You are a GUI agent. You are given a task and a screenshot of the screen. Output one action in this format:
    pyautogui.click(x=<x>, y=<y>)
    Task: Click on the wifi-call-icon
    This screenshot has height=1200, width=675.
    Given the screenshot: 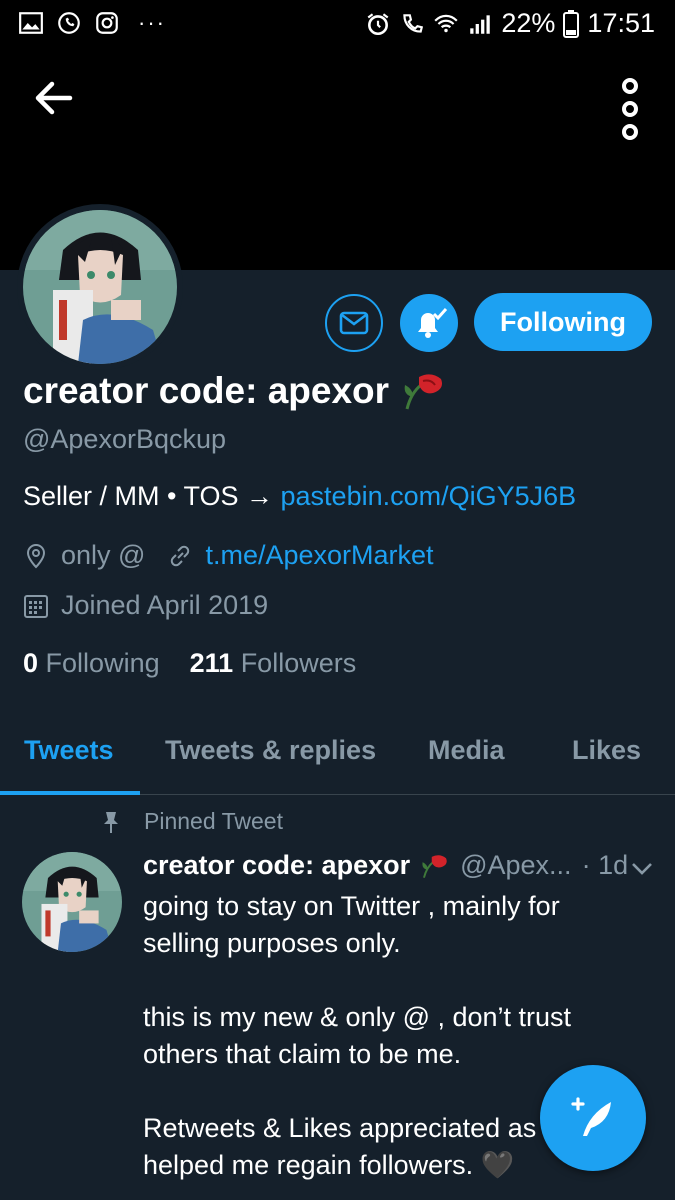 What is the action you would take?
    pyautogui.click(x=413, y=23)
    